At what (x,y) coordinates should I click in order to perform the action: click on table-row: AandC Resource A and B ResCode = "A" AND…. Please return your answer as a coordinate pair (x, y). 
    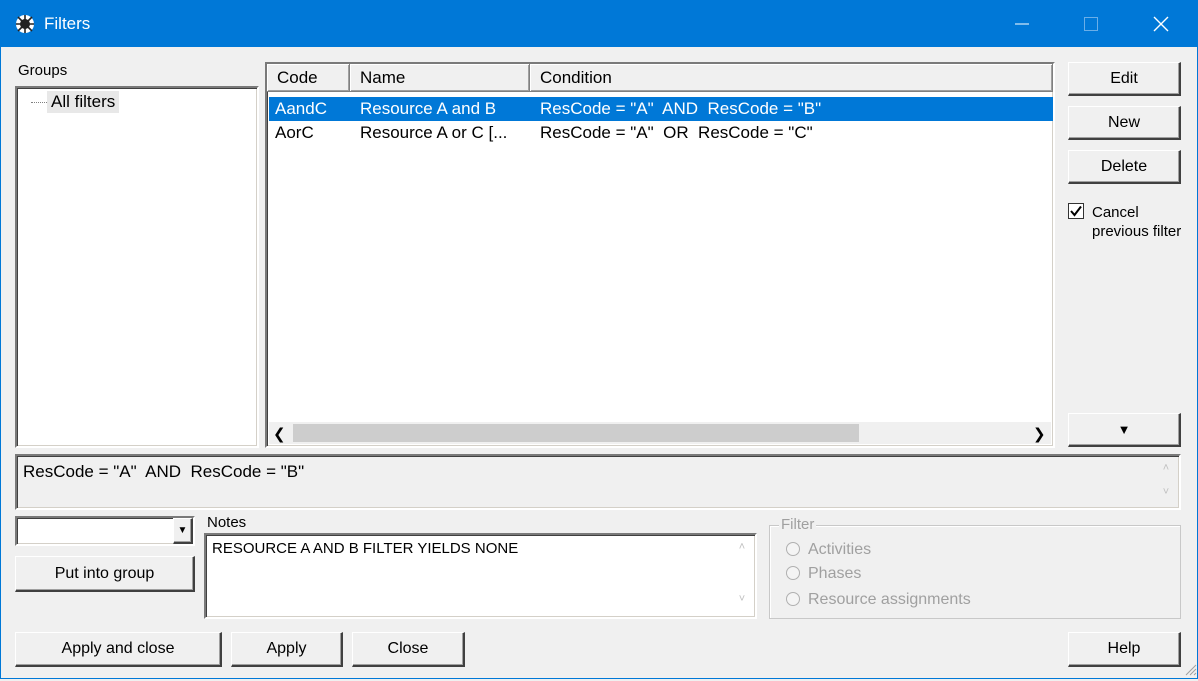
    Looking at the image, I should click on (661, 109).